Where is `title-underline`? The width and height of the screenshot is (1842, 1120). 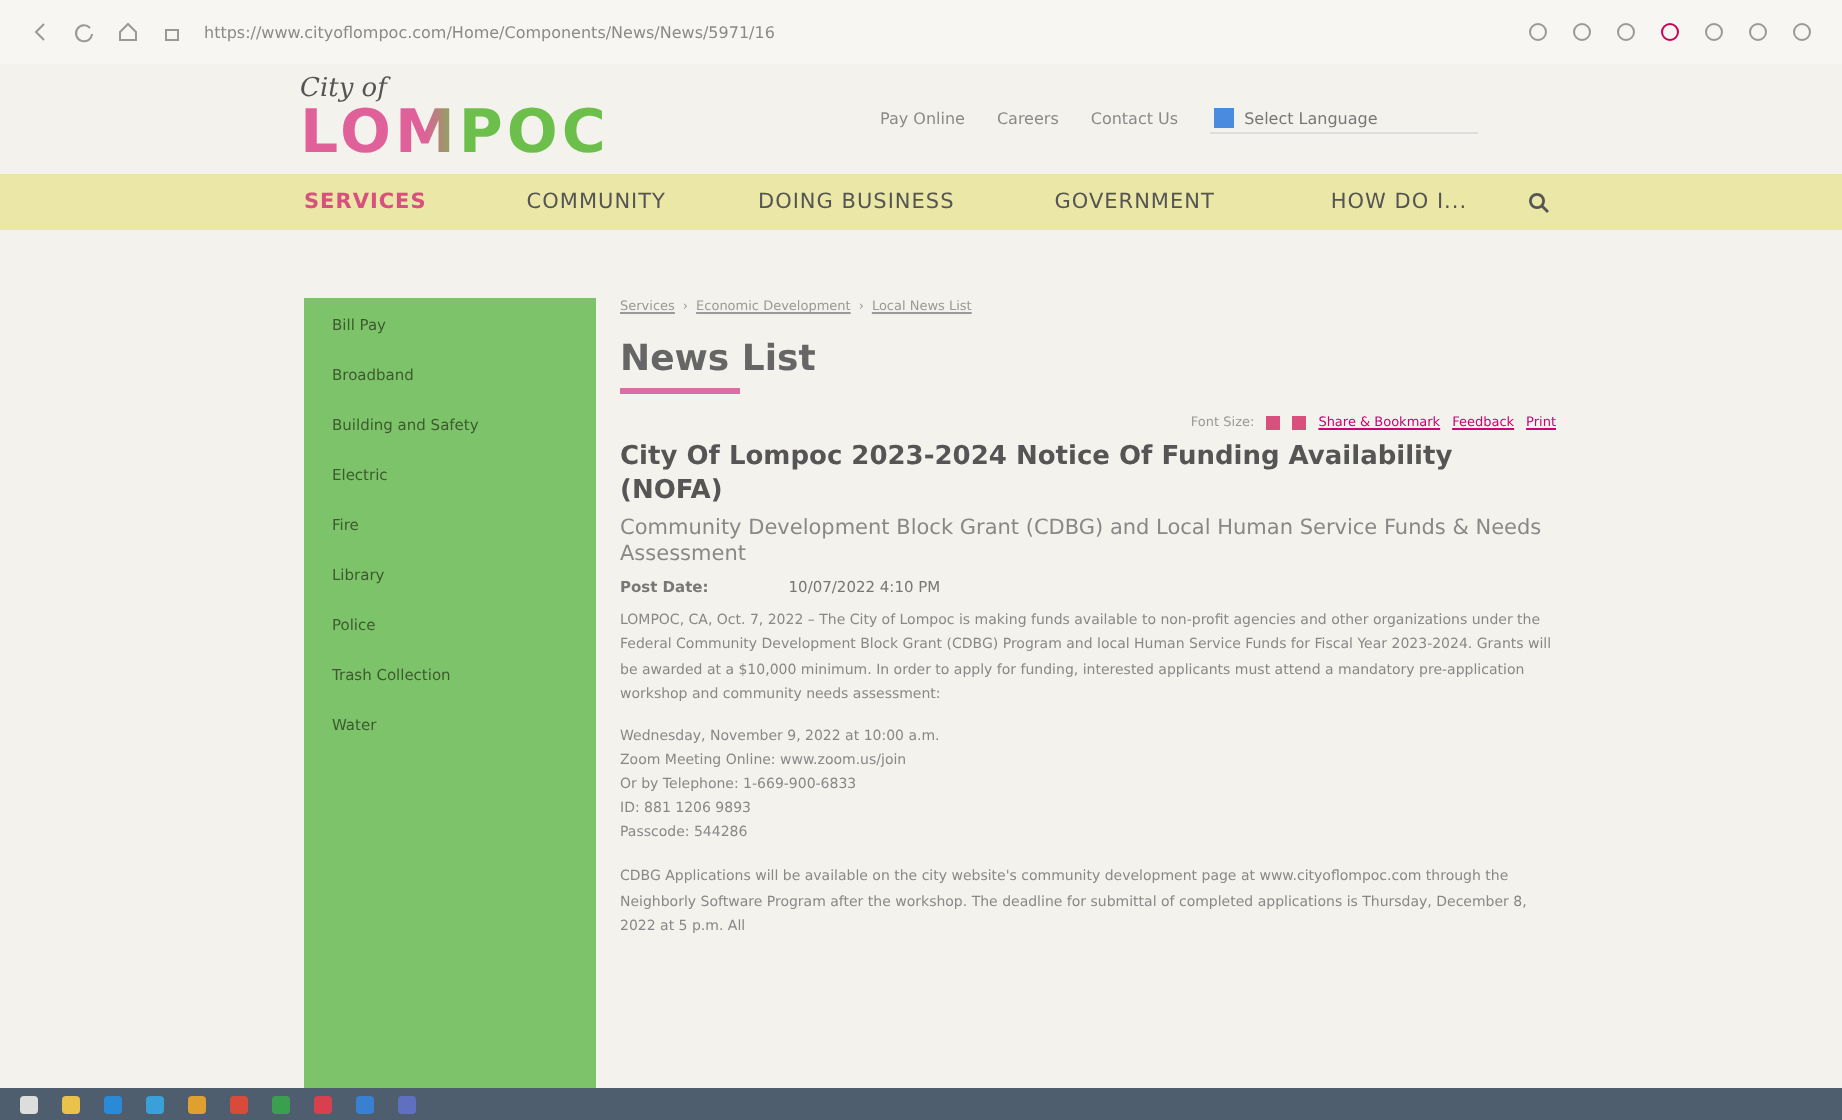 title-underline is located at coordinates (680, 391).